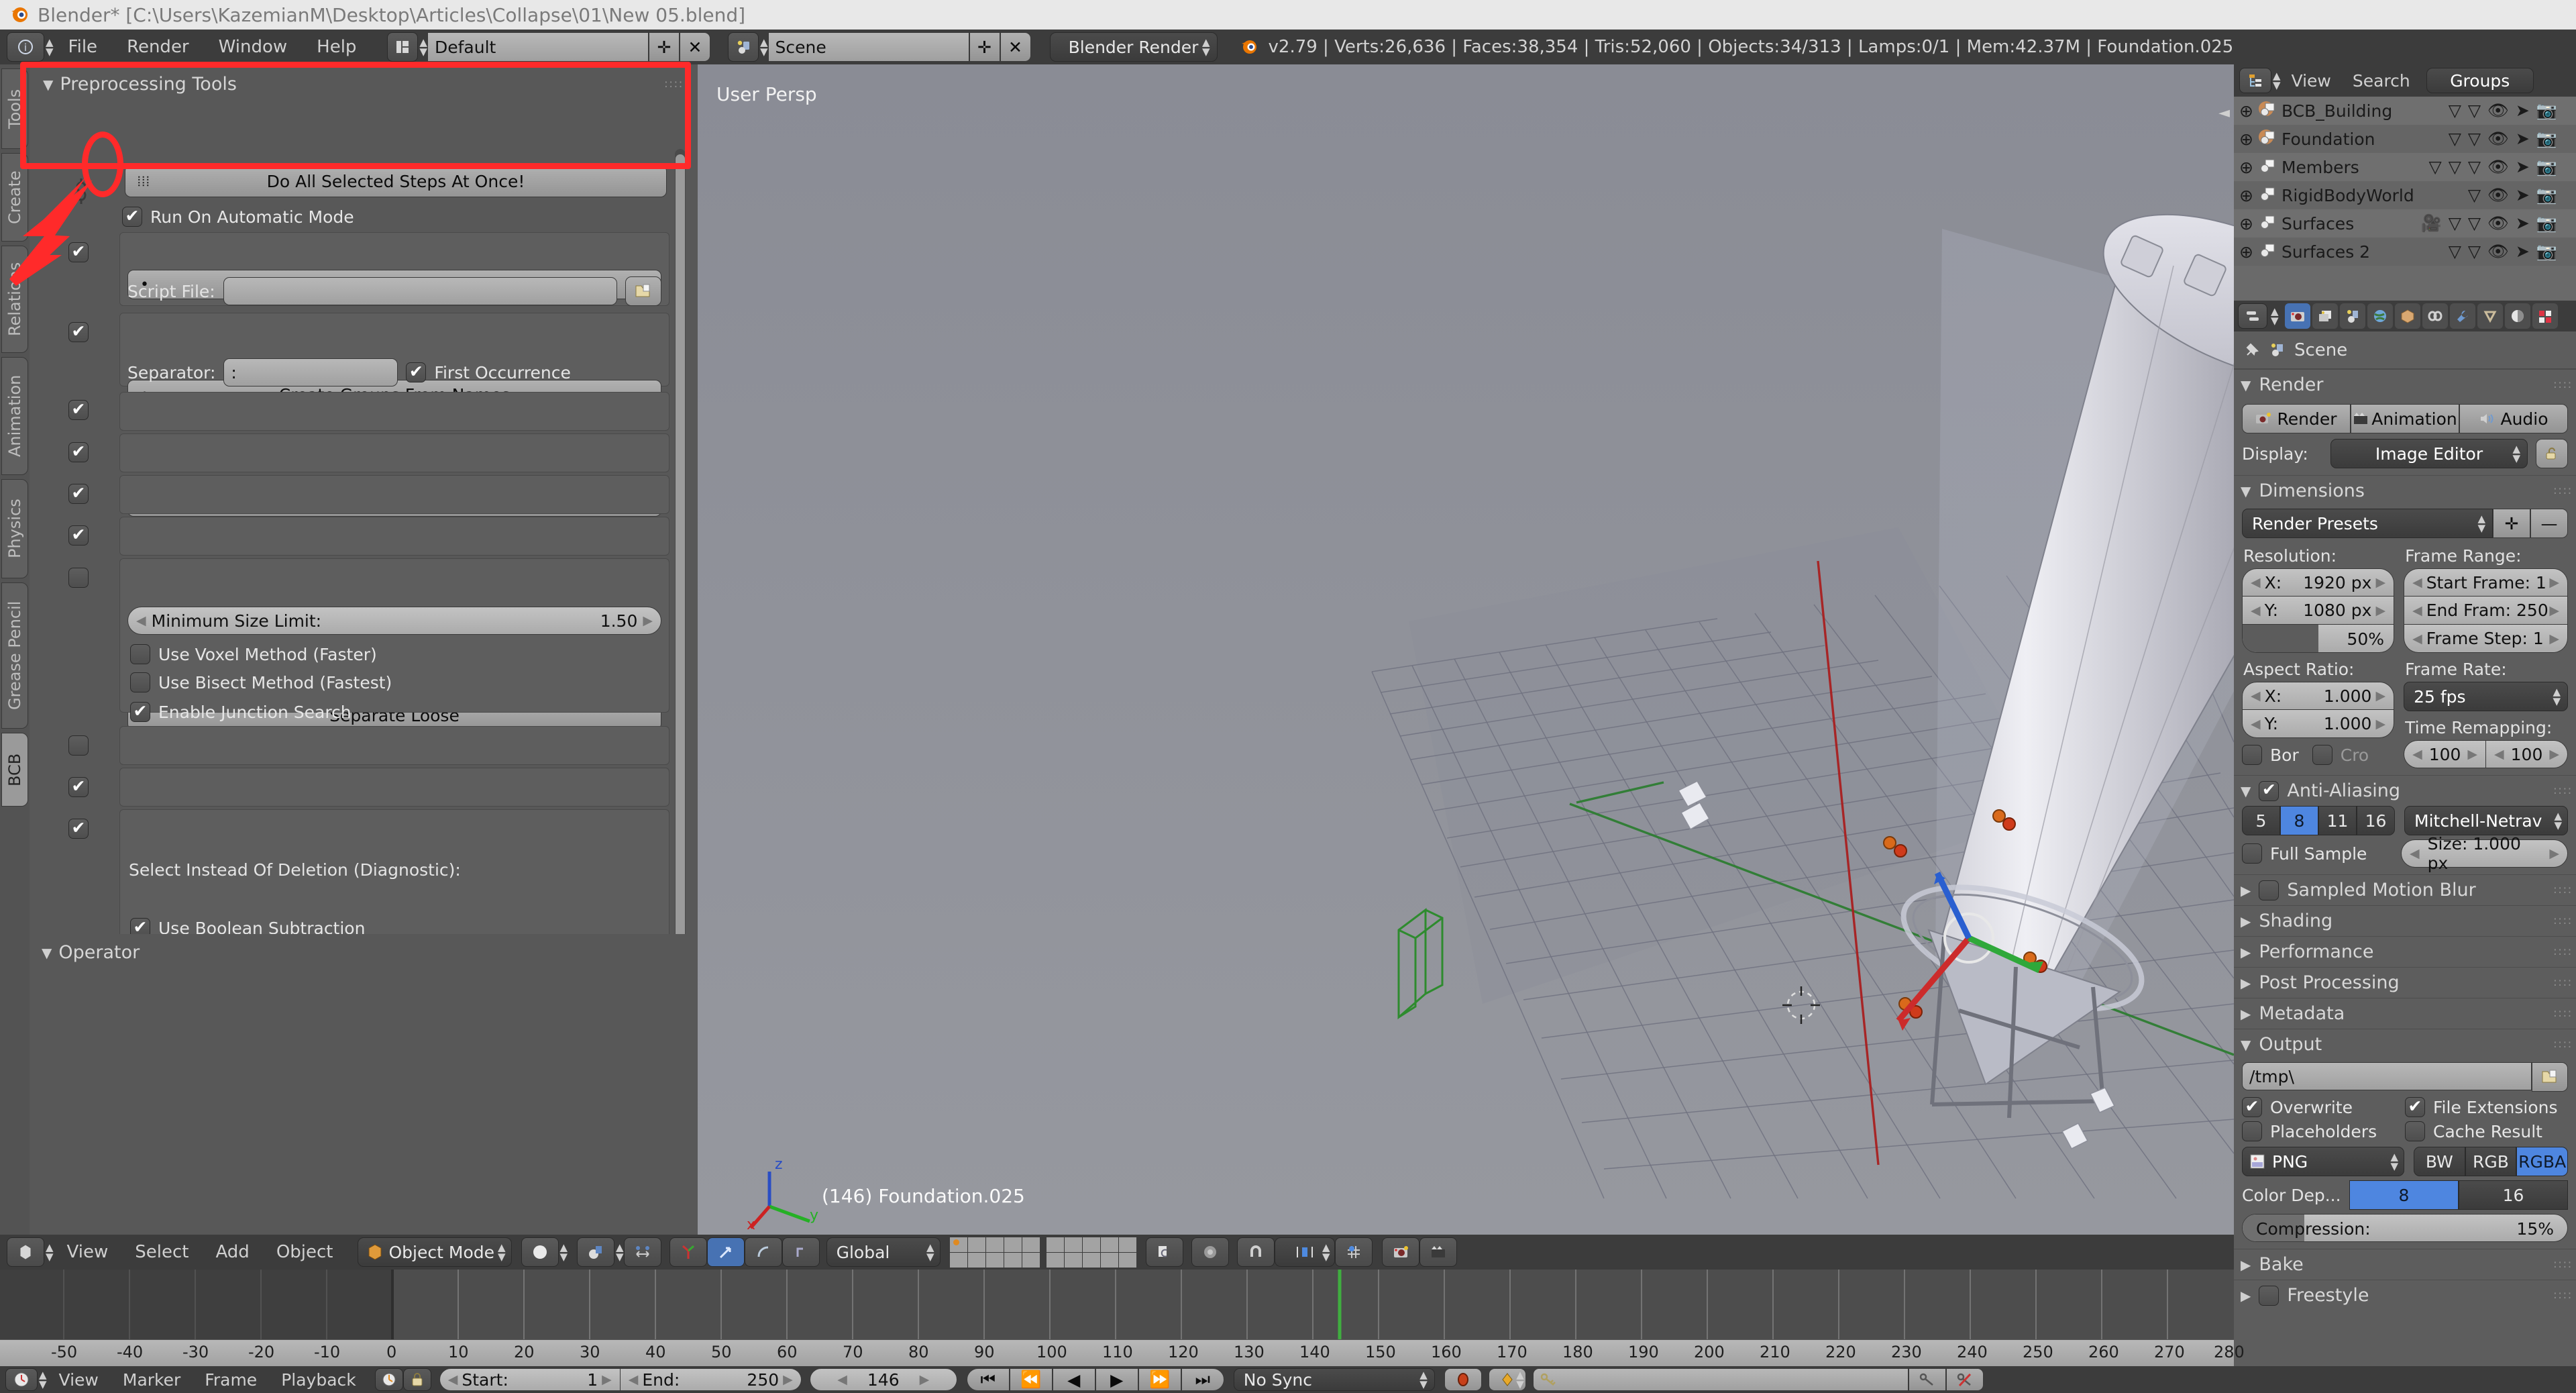  What do you see at coordinates (50, 1252) in the screenshot?
I see `viewport-editor-spinner: ▲ ▼` at bounding box center [50, 1252].